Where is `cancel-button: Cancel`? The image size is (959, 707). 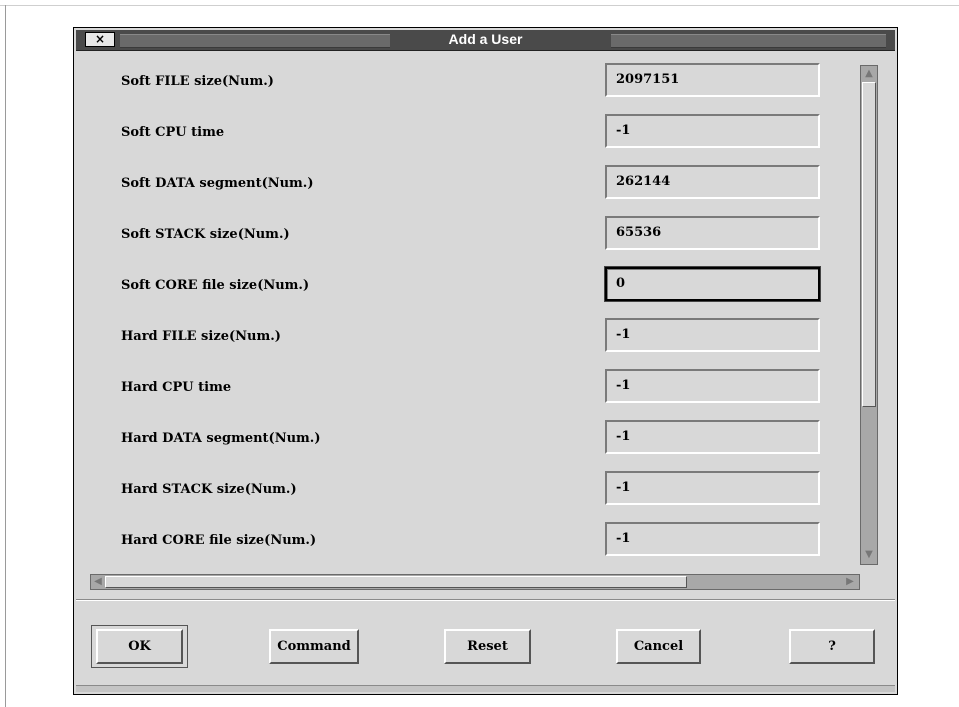
cancel-button: Cancel is located at coordinates (658, 646).